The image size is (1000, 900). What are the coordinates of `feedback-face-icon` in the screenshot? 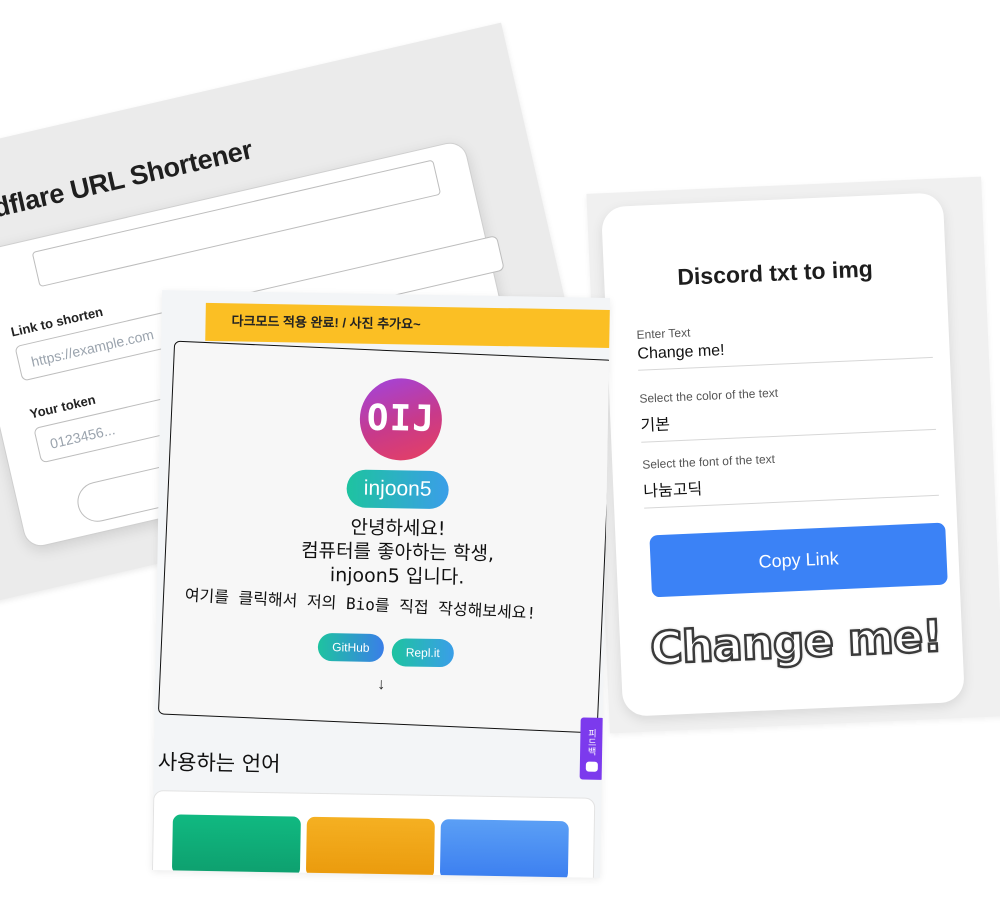 It's located at (591, 766).